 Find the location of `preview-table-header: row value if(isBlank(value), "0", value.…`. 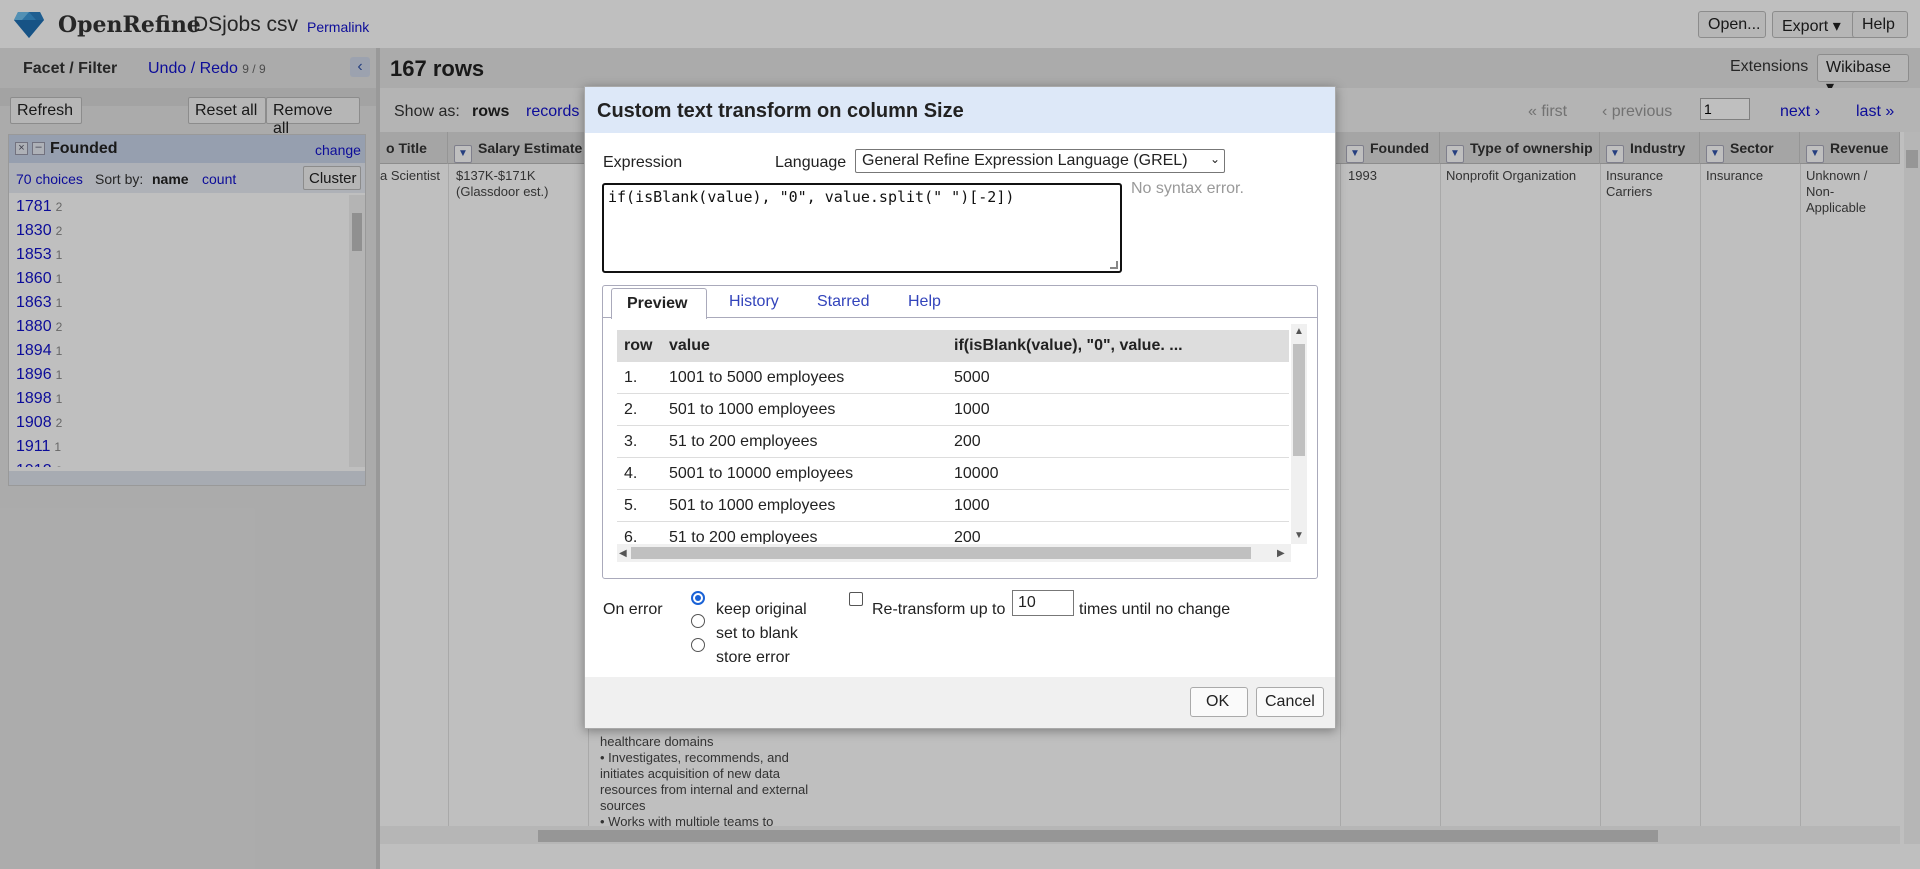

preview-table-header: row value if(isBlank(value), "0", value.… is located at coordinates (953, 346).